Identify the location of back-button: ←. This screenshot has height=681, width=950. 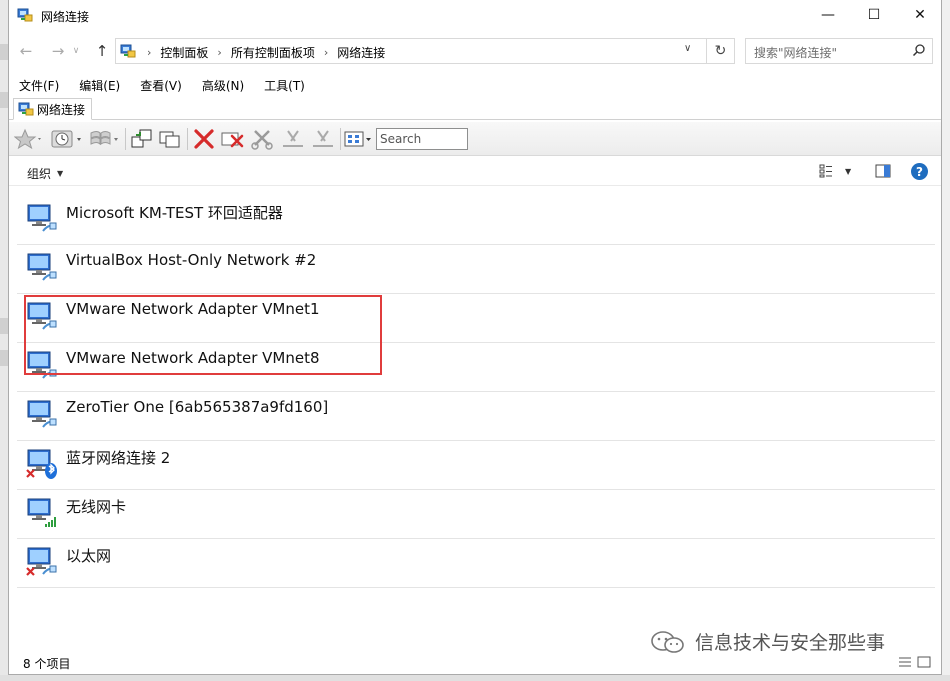
(26, 51).